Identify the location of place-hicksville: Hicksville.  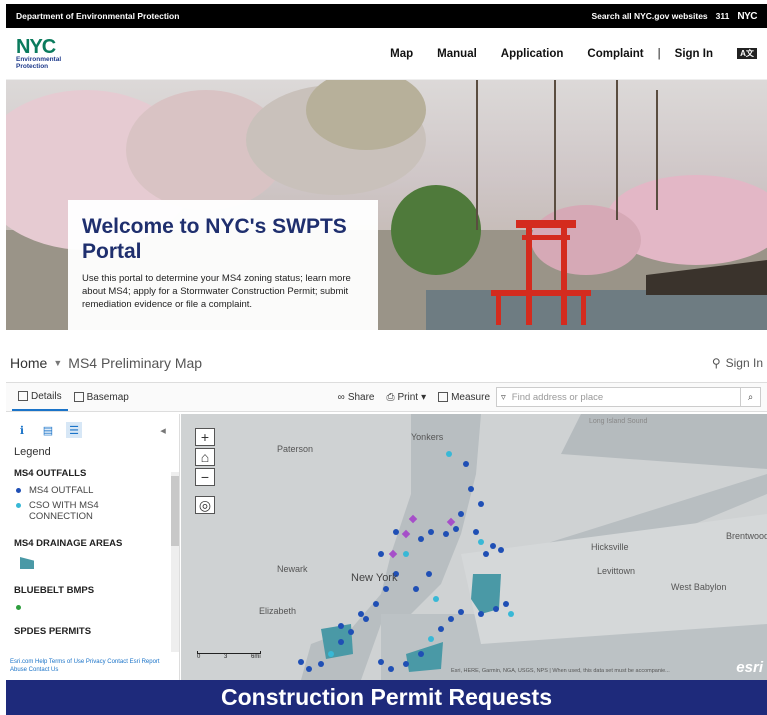
(610, 547).